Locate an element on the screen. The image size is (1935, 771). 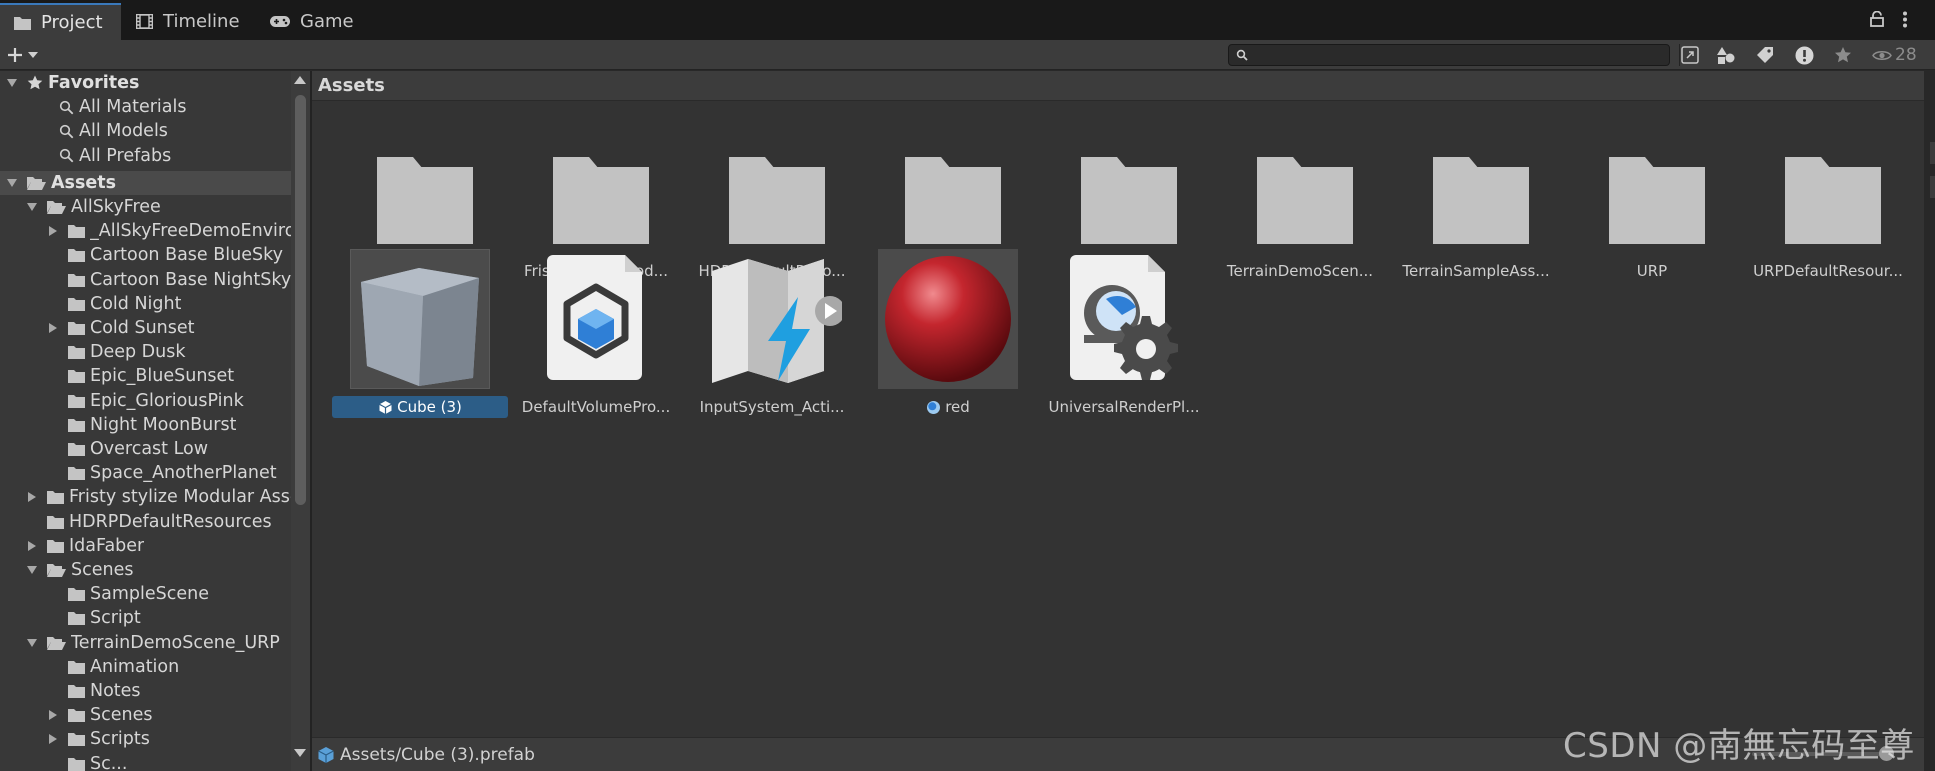
tree-row-label: IdaFaber is located at coordinates (107, 545).